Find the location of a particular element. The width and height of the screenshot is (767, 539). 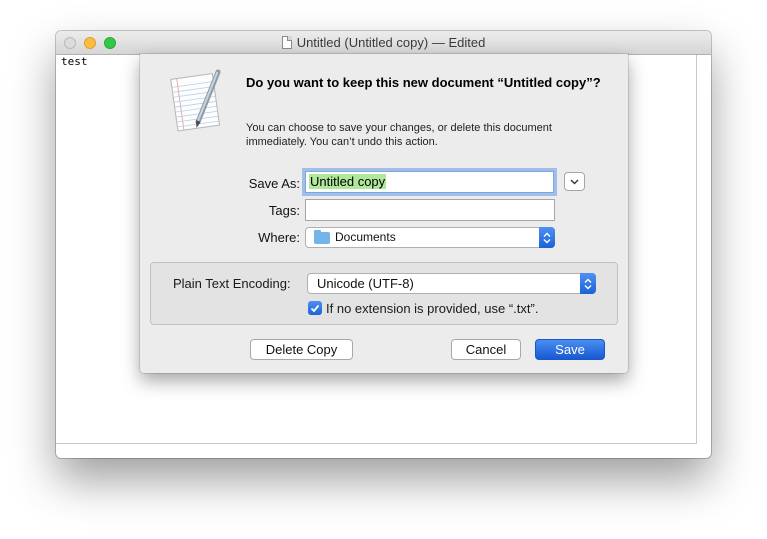

encoding-popup: Unicode (UTF-8) is located at coordinates (451, 283).